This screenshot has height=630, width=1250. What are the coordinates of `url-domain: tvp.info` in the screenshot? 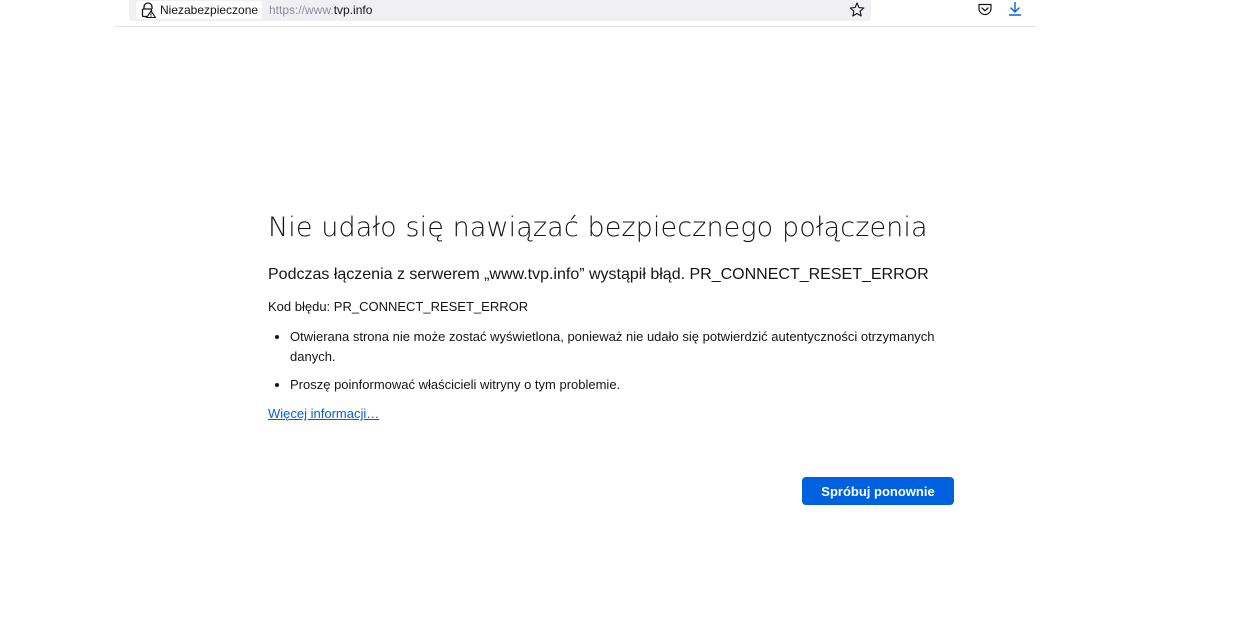 It's located at (353, 10).